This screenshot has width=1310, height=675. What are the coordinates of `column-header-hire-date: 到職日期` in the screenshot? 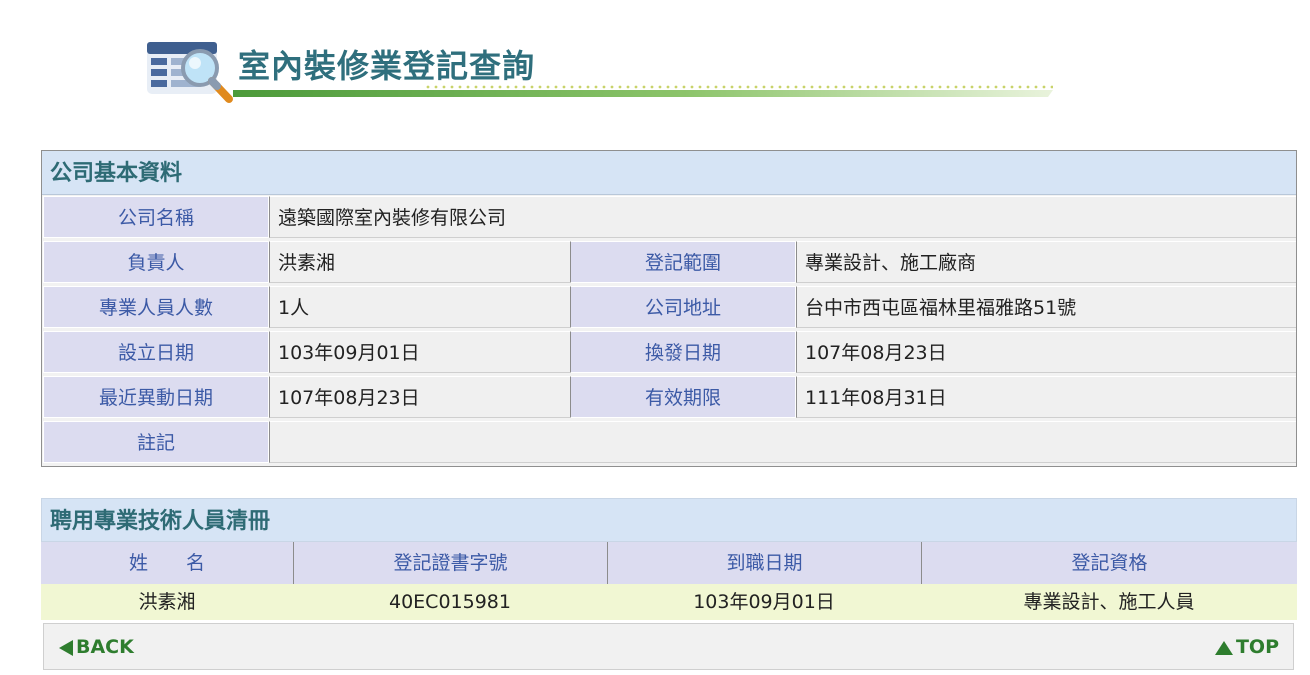 It's located at (764, 563).